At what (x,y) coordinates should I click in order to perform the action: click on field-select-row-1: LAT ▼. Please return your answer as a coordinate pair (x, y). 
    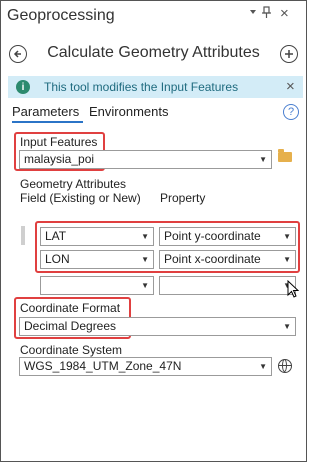
    Looking at the image, I should click on (97, 236).